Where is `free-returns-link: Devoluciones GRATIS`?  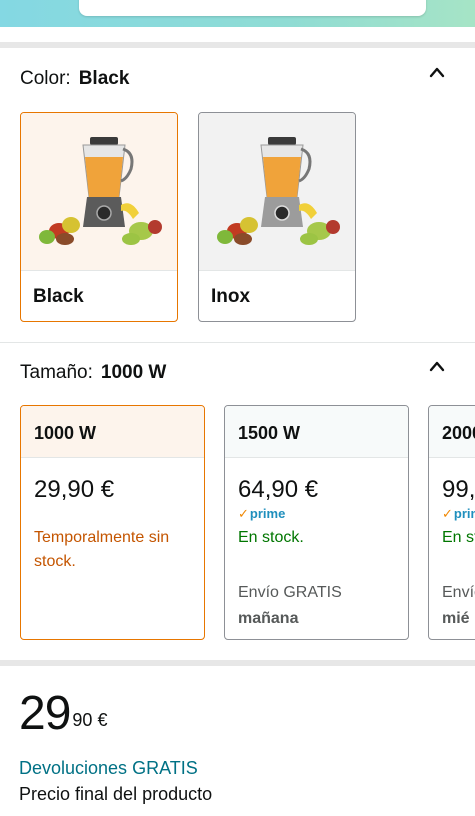 free-returns-link: Devoluciones GRATIS is located at coordinates (108, 768).